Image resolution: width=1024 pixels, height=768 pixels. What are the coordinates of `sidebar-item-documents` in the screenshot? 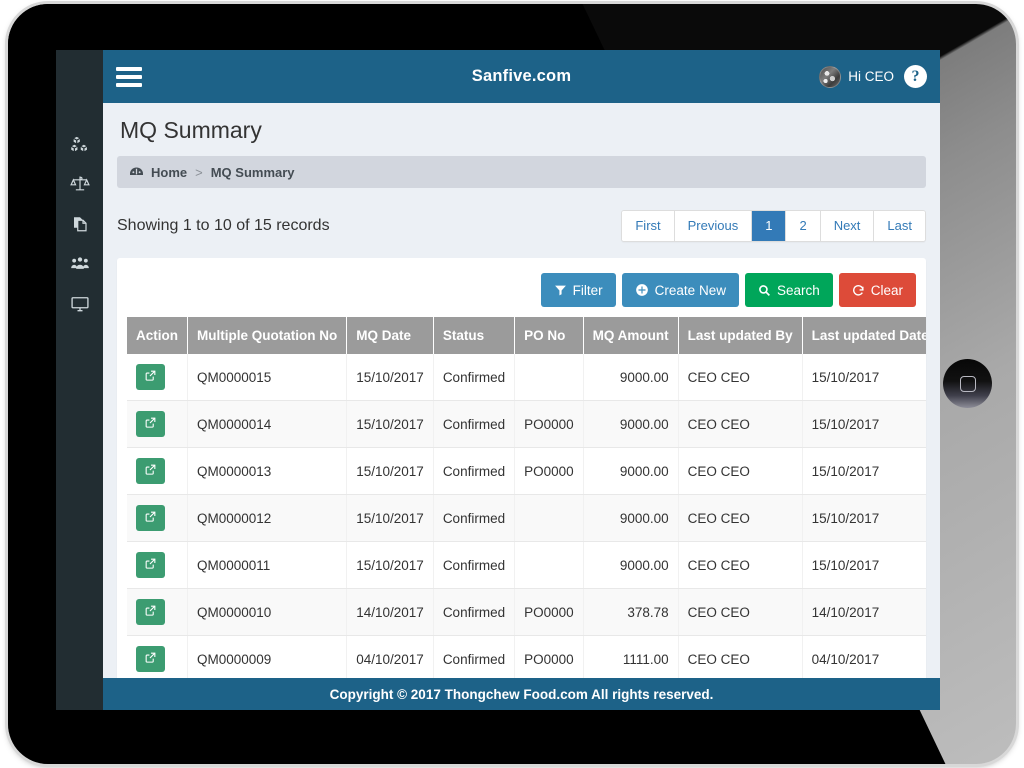 It's located at (79, 224).